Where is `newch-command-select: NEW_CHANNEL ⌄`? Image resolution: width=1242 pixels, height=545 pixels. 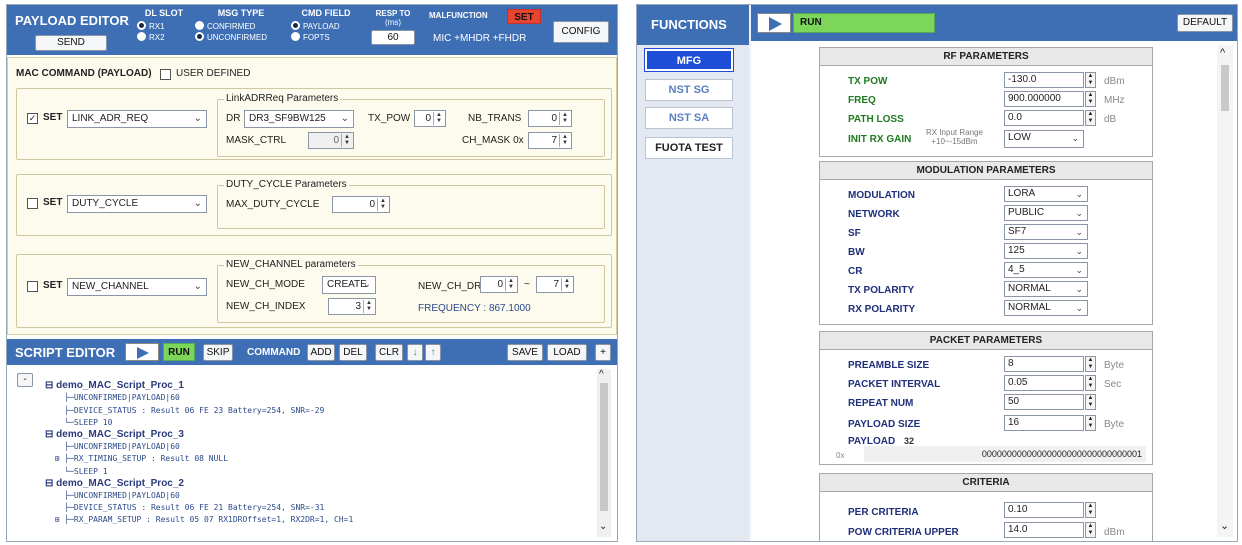
newch-command-select: NEW_CHANNEL ⌄ is located at coordinates (137, 287).